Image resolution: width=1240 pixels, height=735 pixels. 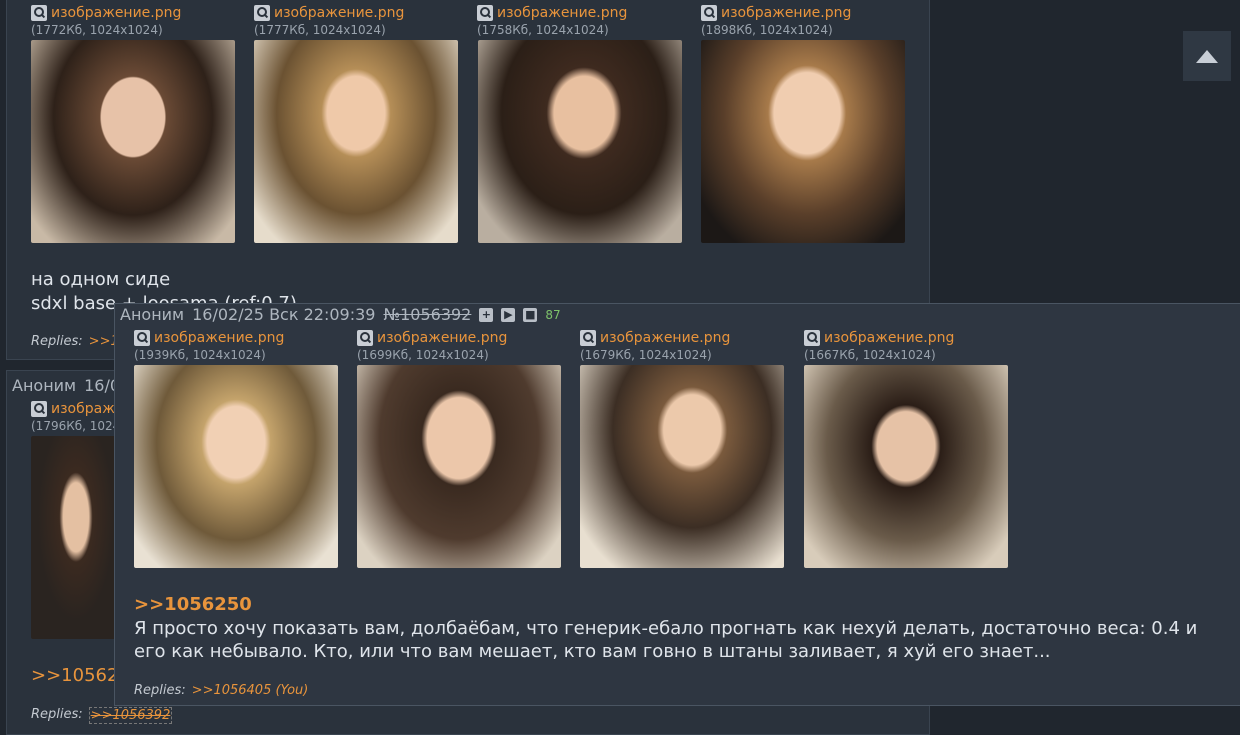 I want to click on file-meta: (1758Кб, 1024x1024), so click(x=543, y=30).